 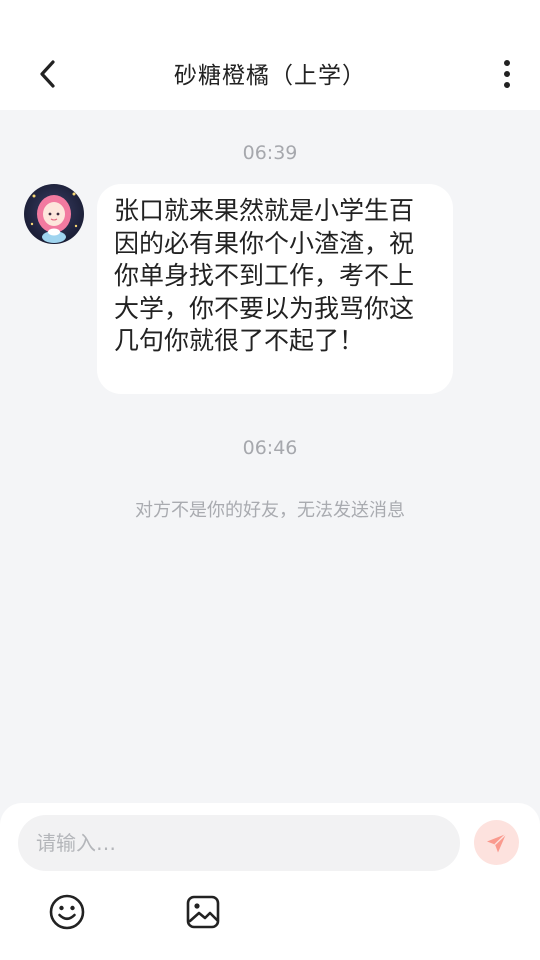 What do you see at coordinates (270, 76) in the screenshot?
I see `chat-title: 砂糖橙橘（上学）` at bounding box center [270, 76].